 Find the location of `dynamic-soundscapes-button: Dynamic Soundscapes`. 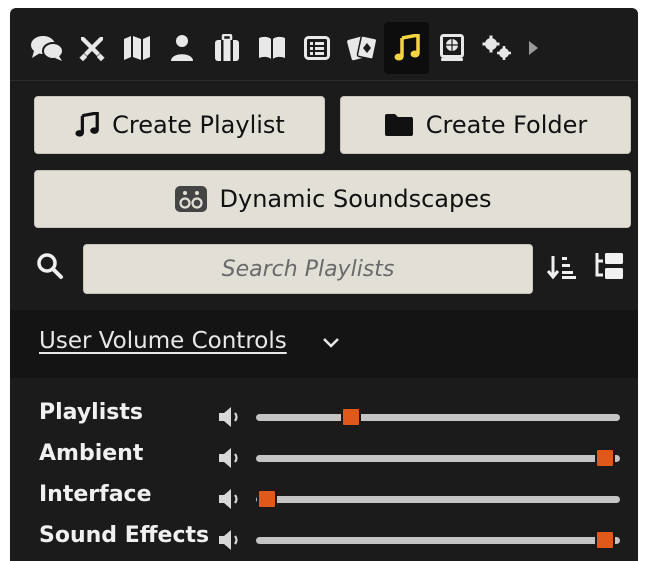

dynamic-soundscapes-button: Dynamic Soundscapes is located at coordinates (332, 199).